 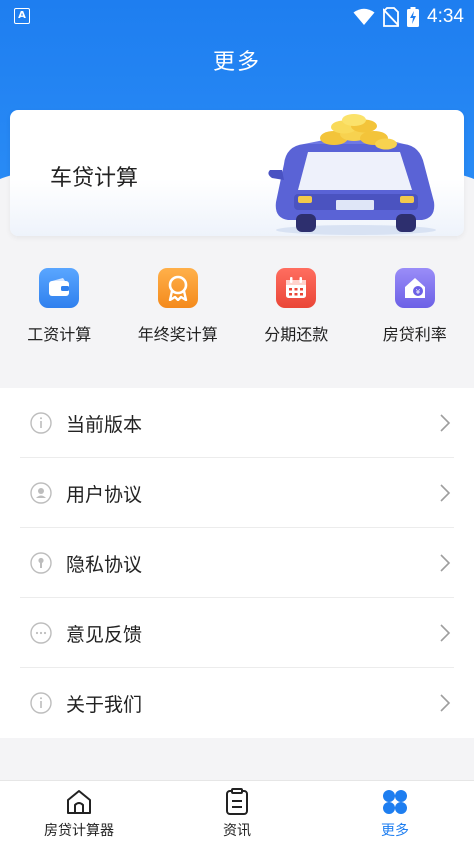 What do you see at coordinates (104, 564) in the screenshot?
I see `menu-item-label: 隐私协议` at bounding box center [104, 564].